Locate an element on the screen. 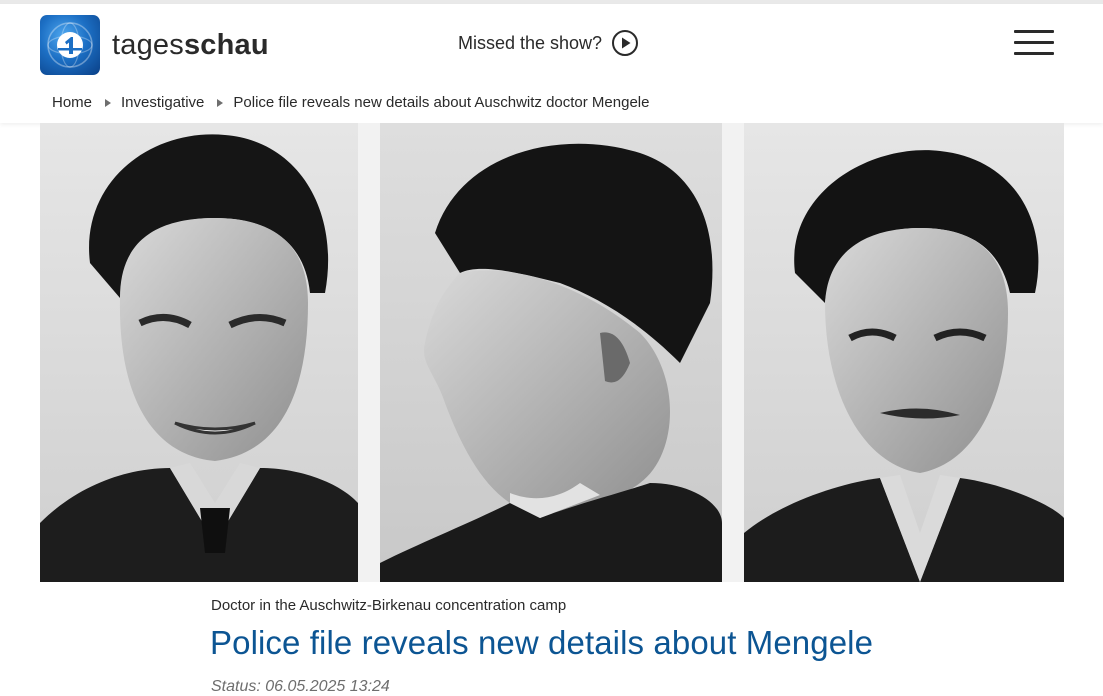 This screenshot has width=1103, height=696. missed-the-show-button: Missed the show? is located at coordinates (548, 43).